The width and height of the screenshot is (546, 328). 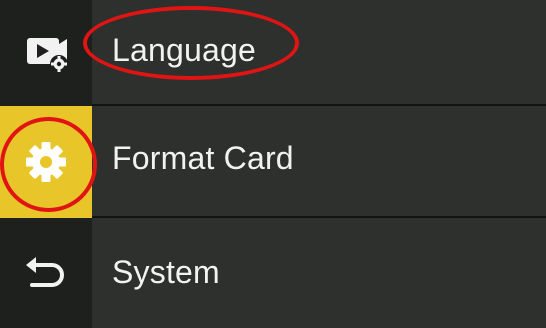 I want to click on menu-item-label: System, so click(x=166, y=271).